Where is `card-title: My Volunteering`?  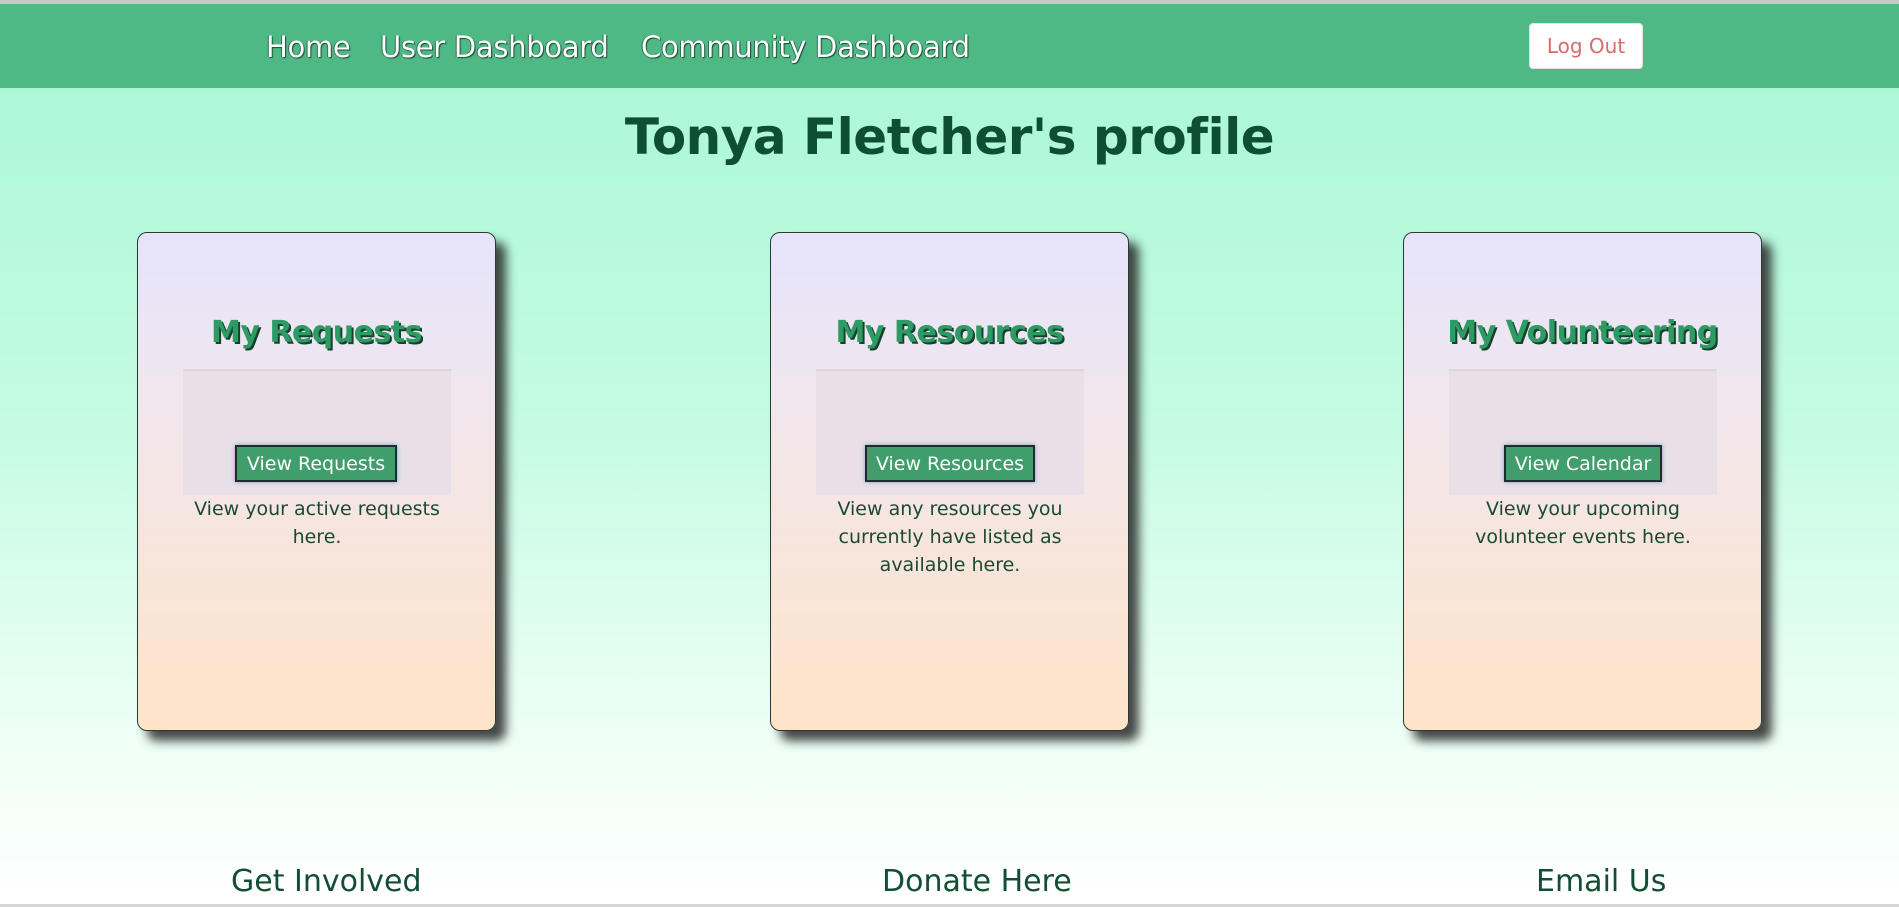 card-title: My Volunteering is located at coordinates (1582, 332).